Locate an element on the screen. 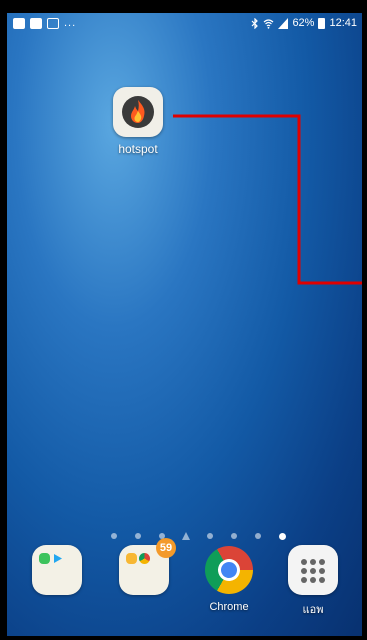 The height and width of the screenshot is (640, 367). folder-icon is located at coordinates (57, 570).